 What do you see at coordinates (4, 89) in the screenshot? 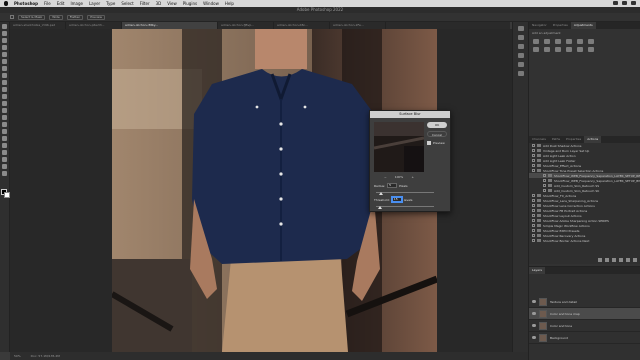
I see `clone-stamp-tool-icon` at bounding box center [4, 89].